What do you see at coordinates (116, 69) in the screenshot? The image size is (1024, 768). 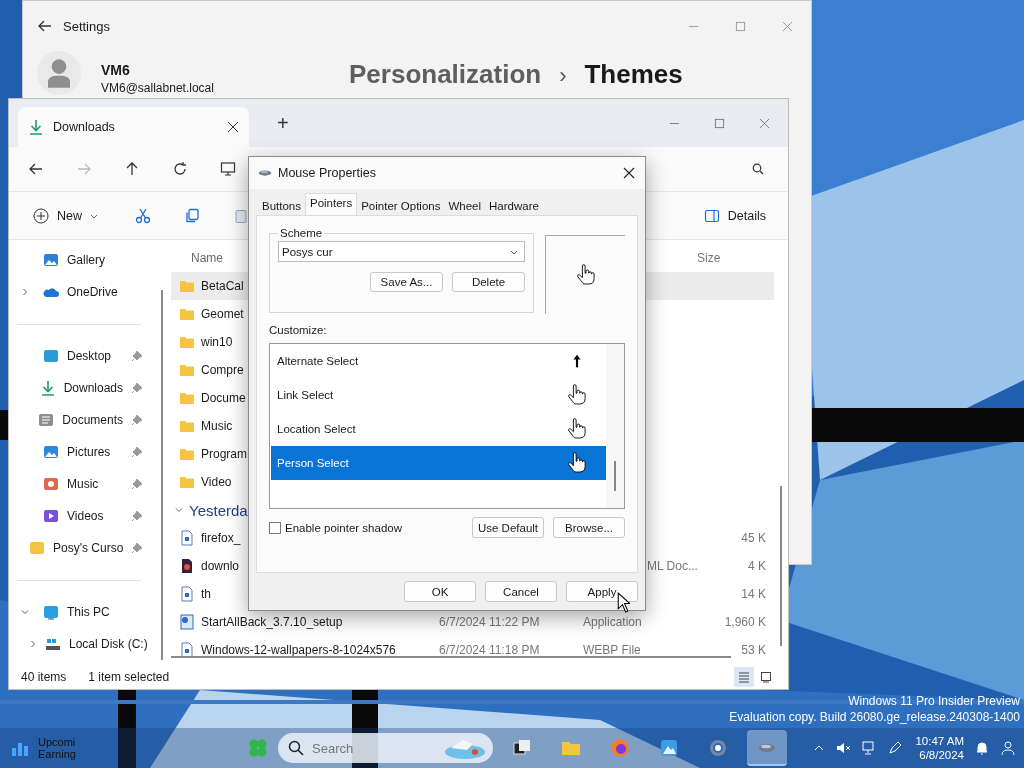 I see `user-name: VM6` at bounding box center [116, 69].